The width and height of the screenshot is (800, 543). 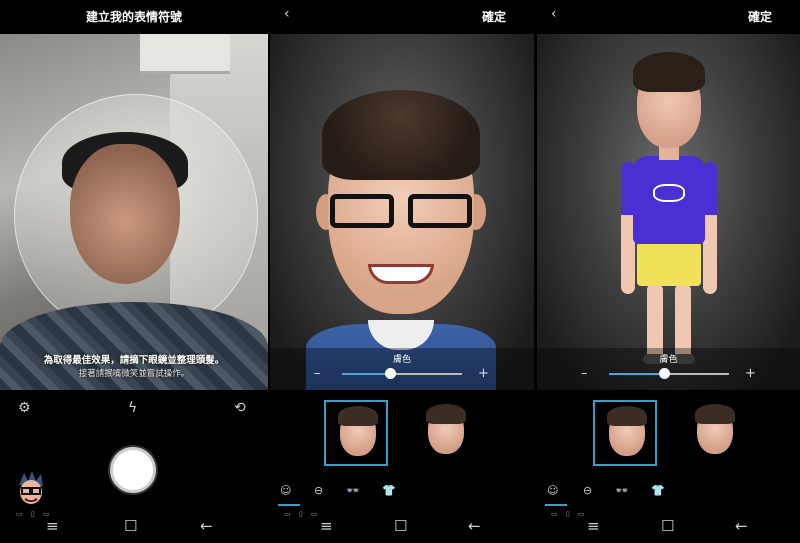 I want to click on shirt-logo, so click(x=669, y=193).